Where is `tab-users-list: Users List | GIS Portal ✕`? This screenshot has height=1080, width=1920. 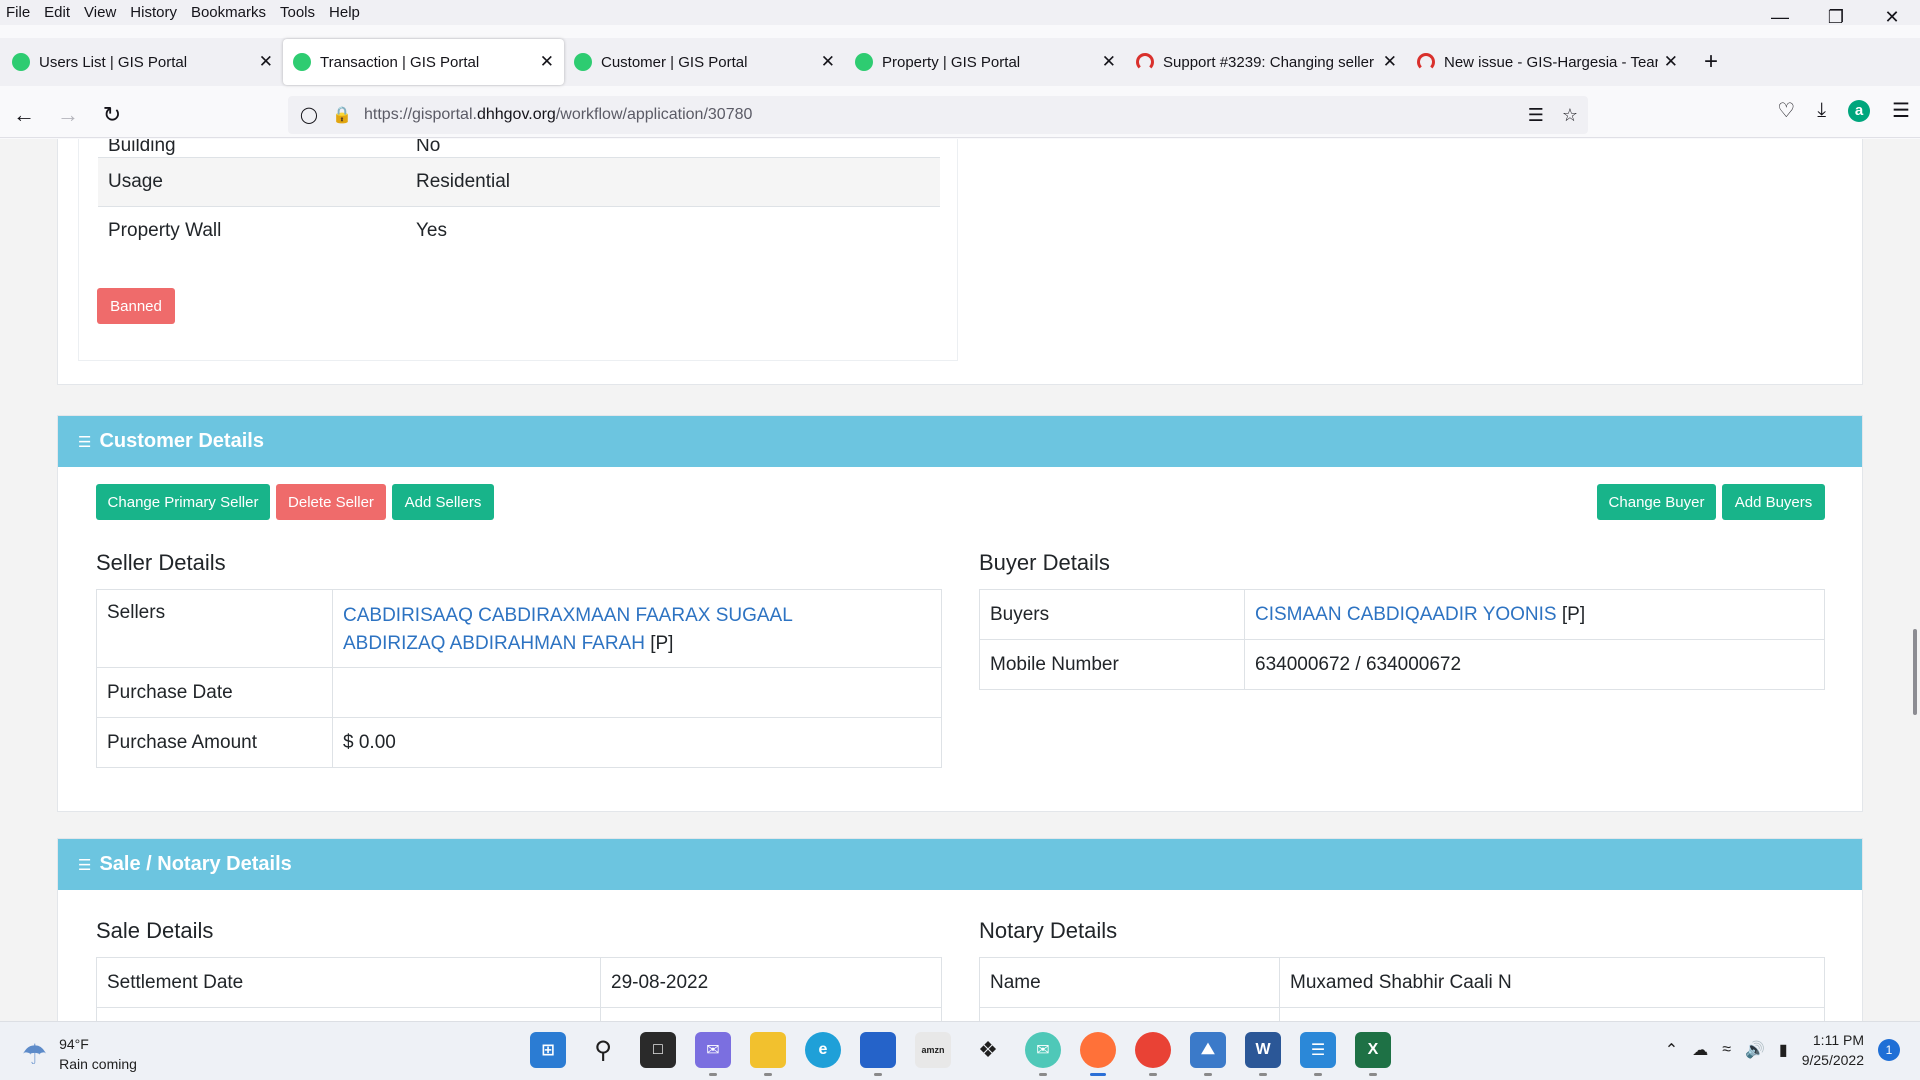 tab-users-list: Users List | GIS Portal ✕ is located at coordinates (142, 62).